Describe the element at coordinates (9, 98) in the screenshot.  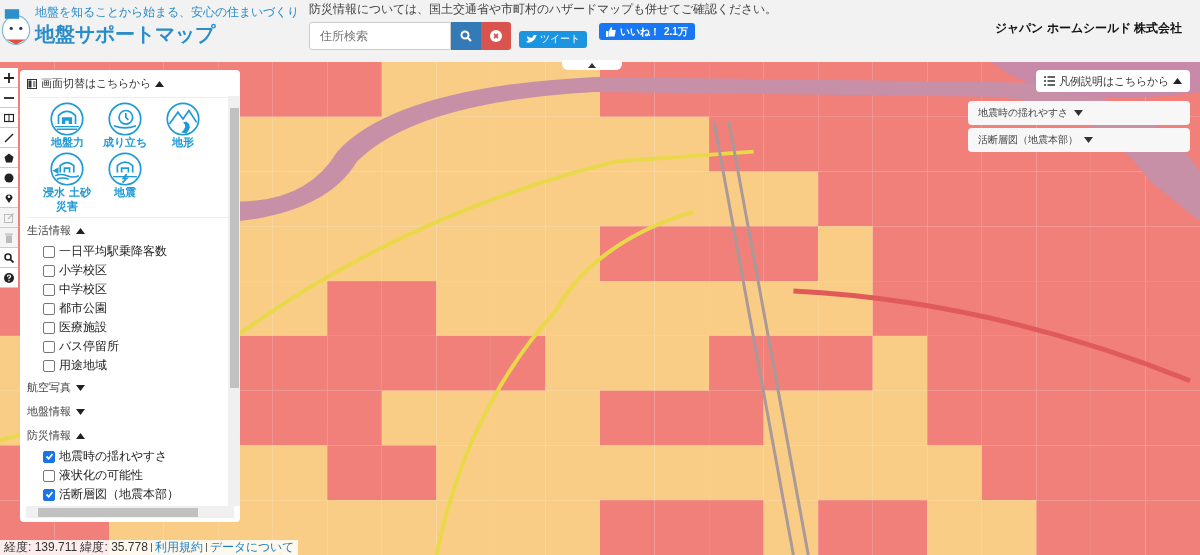
I see `zoom-out-tool` at that location.